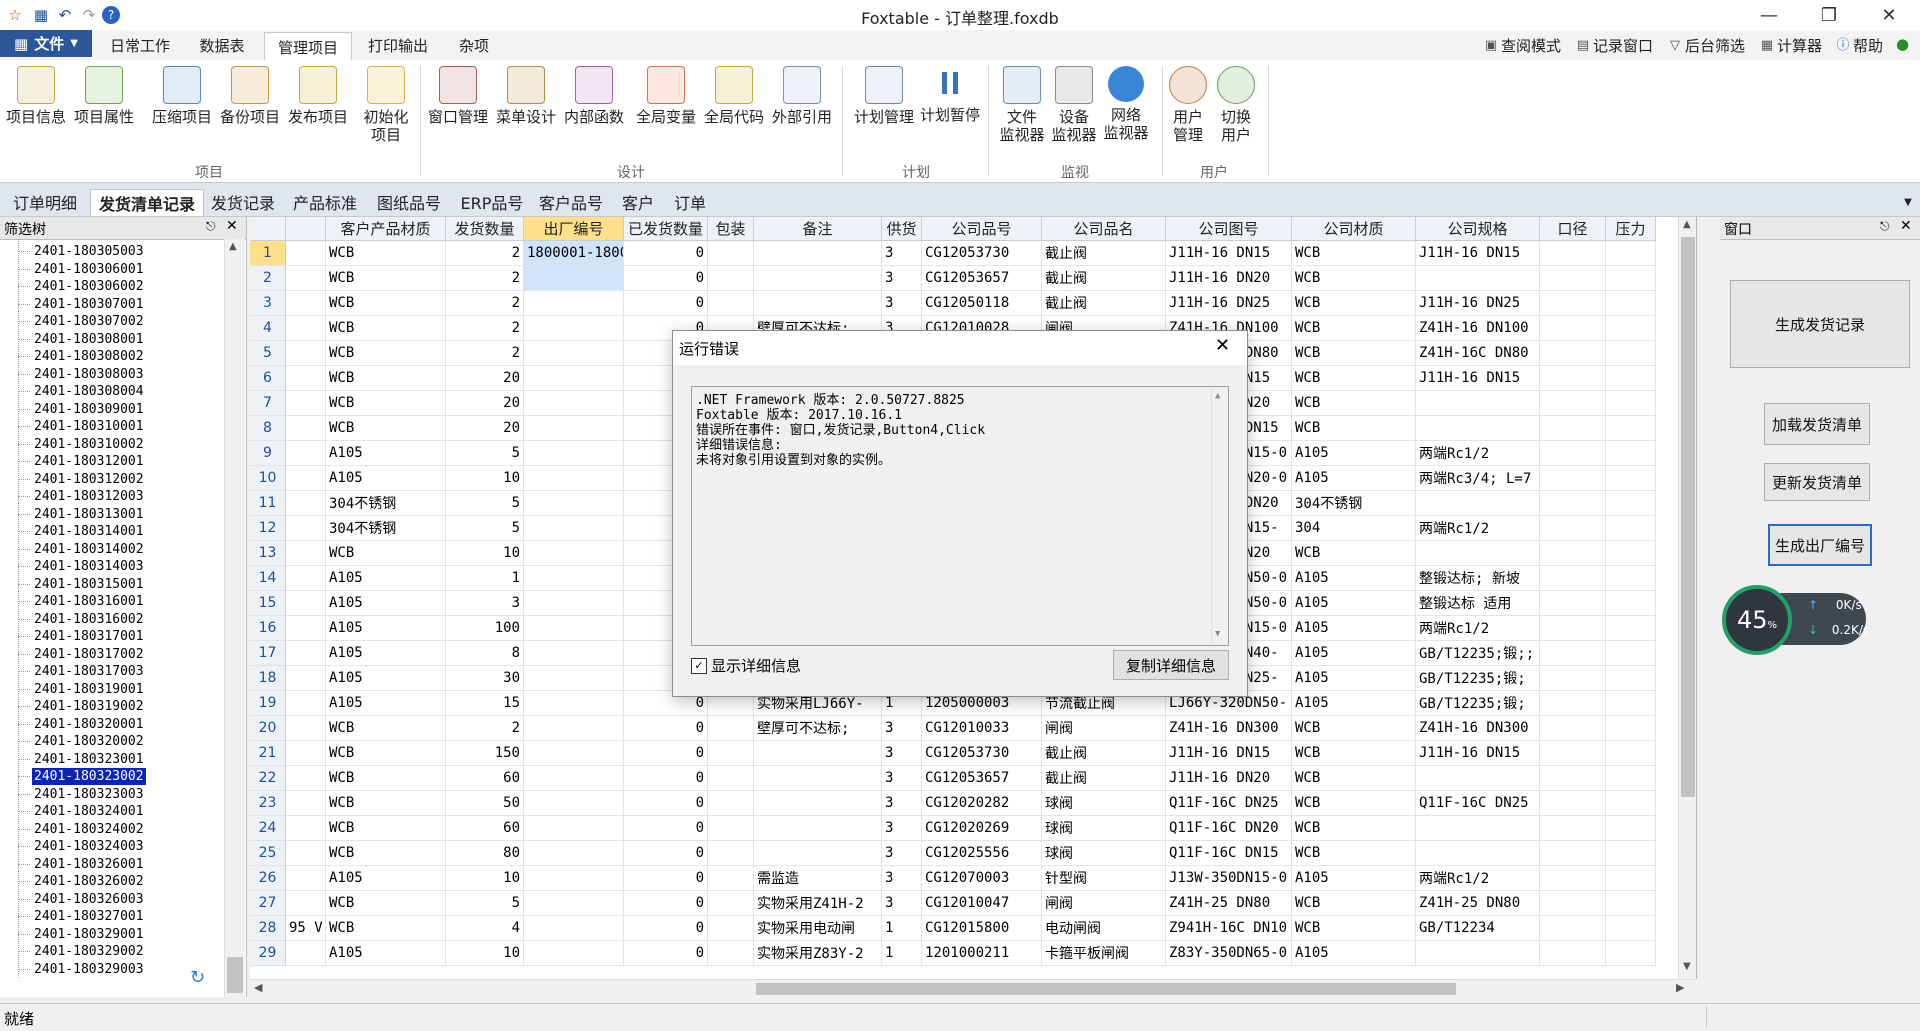 The image size is (1920, 1031). What do you see at coordinates (731, 229) in the screenshot?
I see `column-header: 包装` at bounding box center [731, 229].